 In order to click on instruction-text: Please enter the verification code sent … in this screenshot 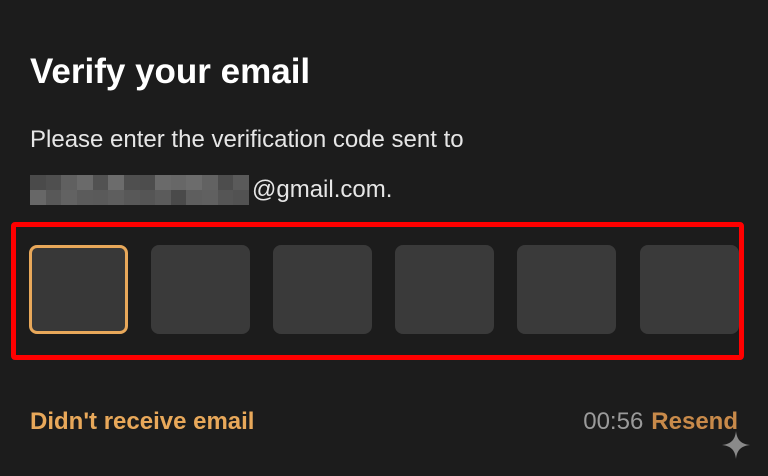, I will do `click(247, 139)`.